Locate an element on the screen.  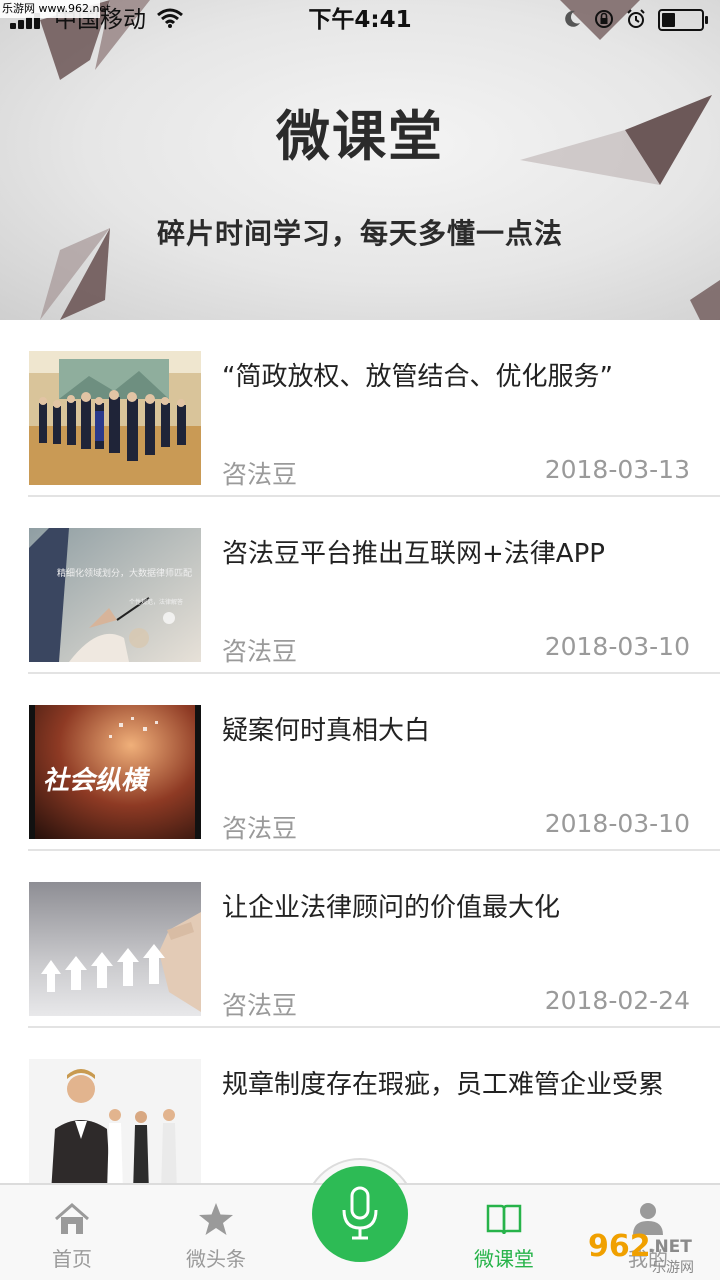
list-item: 社会纵横 疑案何时真相大白 咨法豆 2018-03-10 is located at coordinates (360, 762).